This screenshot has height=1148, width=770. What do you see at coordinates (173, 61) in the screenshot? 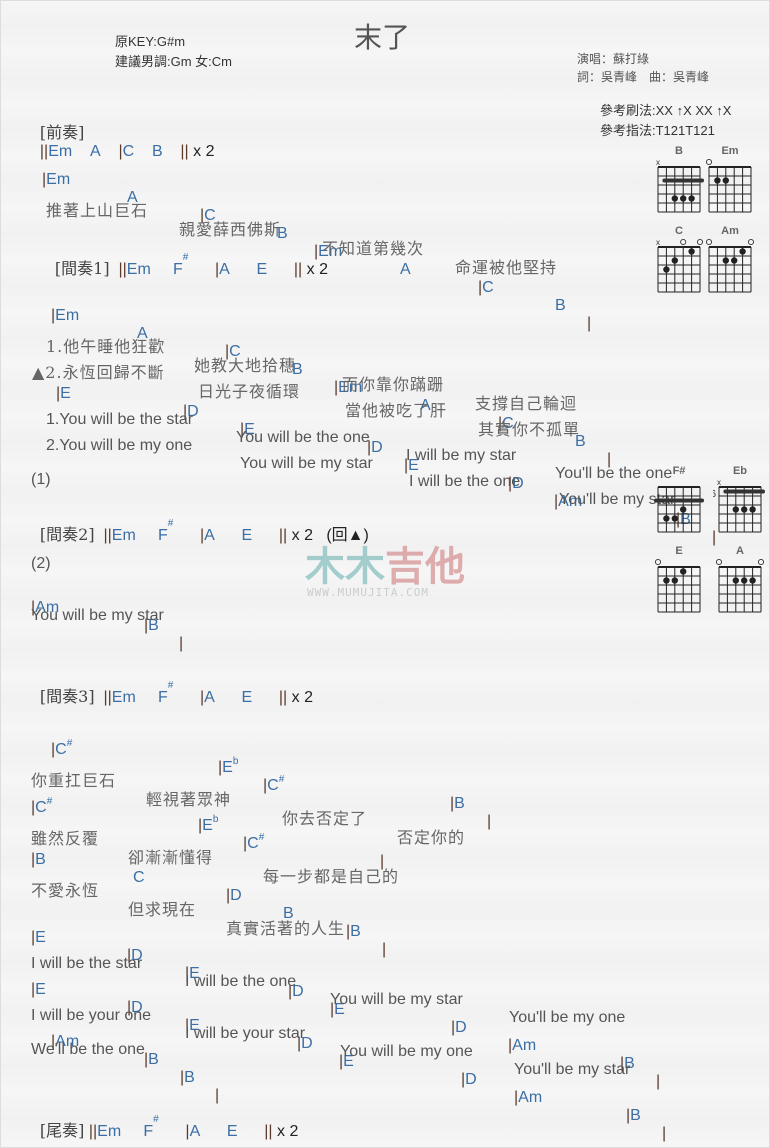
I see `suggested-key: 建議男調:Gm 女:Cm` at bounding box center [173, 61].